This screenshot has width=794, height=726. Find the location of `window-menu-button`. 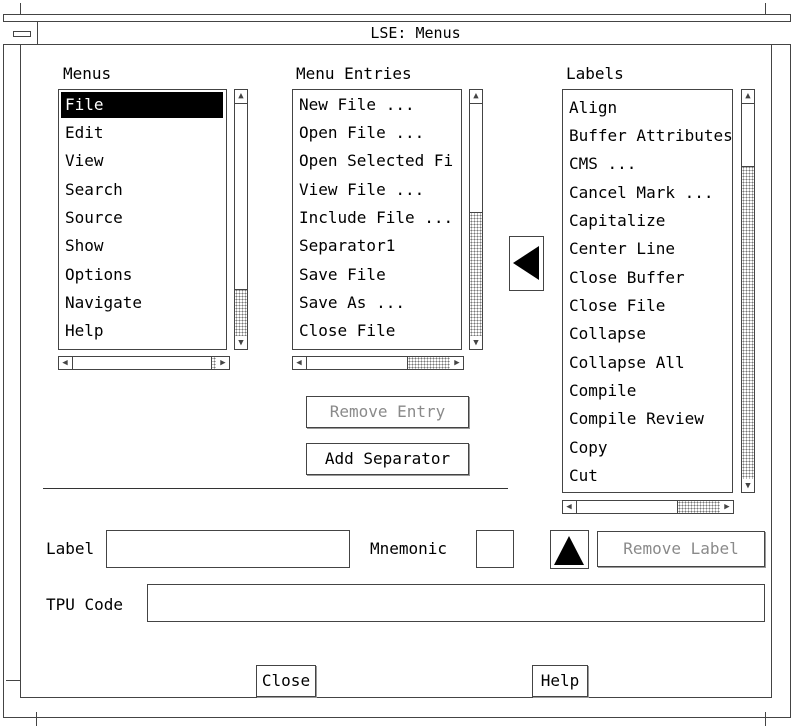

window-menu-button is located at coordinates (21, 33).